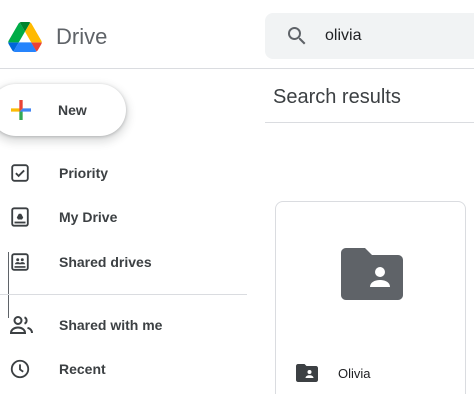  I want to click on sidebar-item-label: Recent, so click(82, 369).